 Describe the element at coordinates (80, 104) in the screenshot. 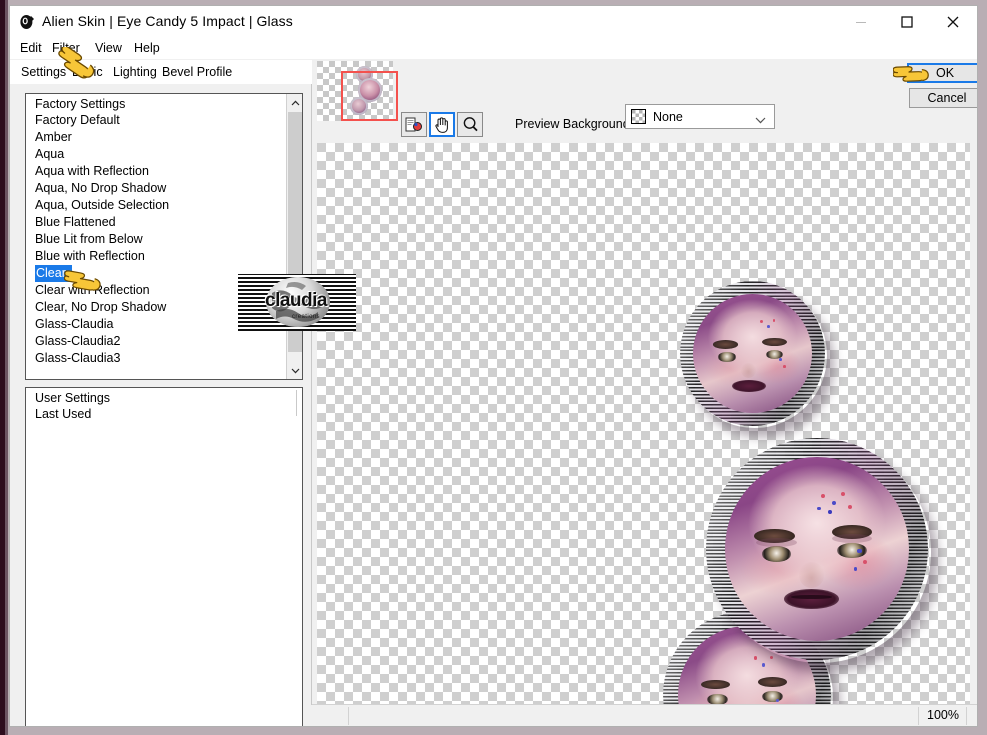

I see `factory-settings-header: Factory Settings` at that location.